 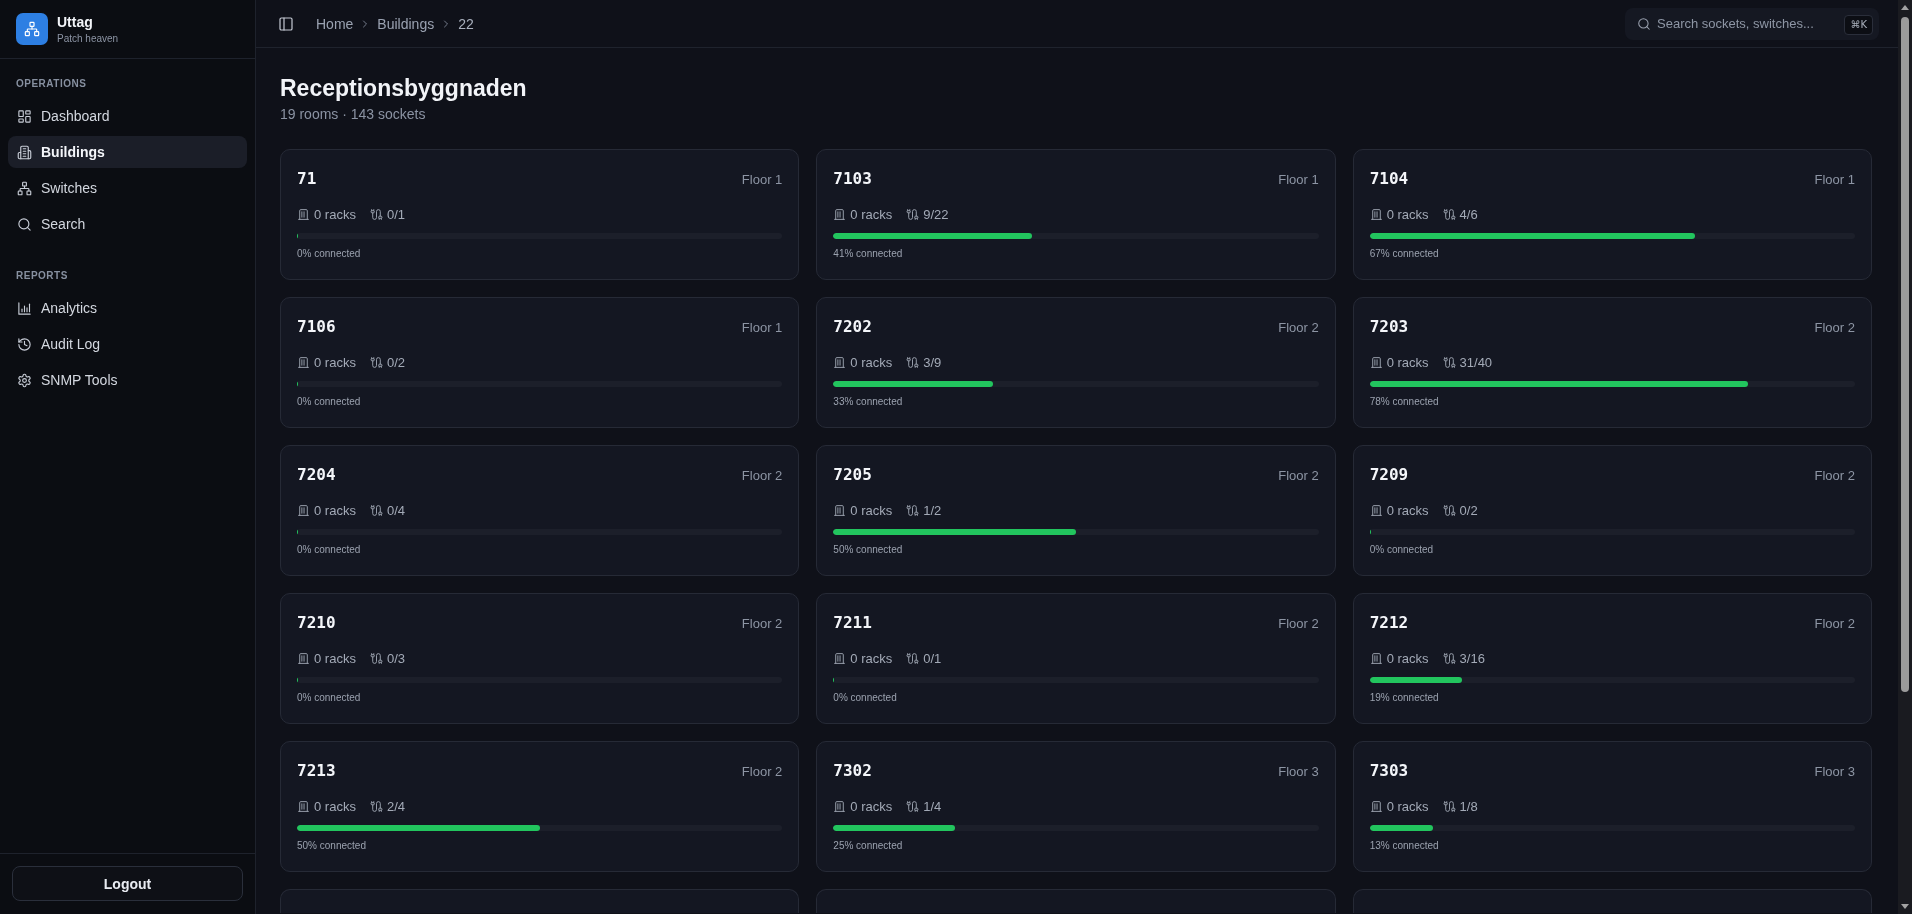 I want to click on search-icon, so click(x=24, y=224).